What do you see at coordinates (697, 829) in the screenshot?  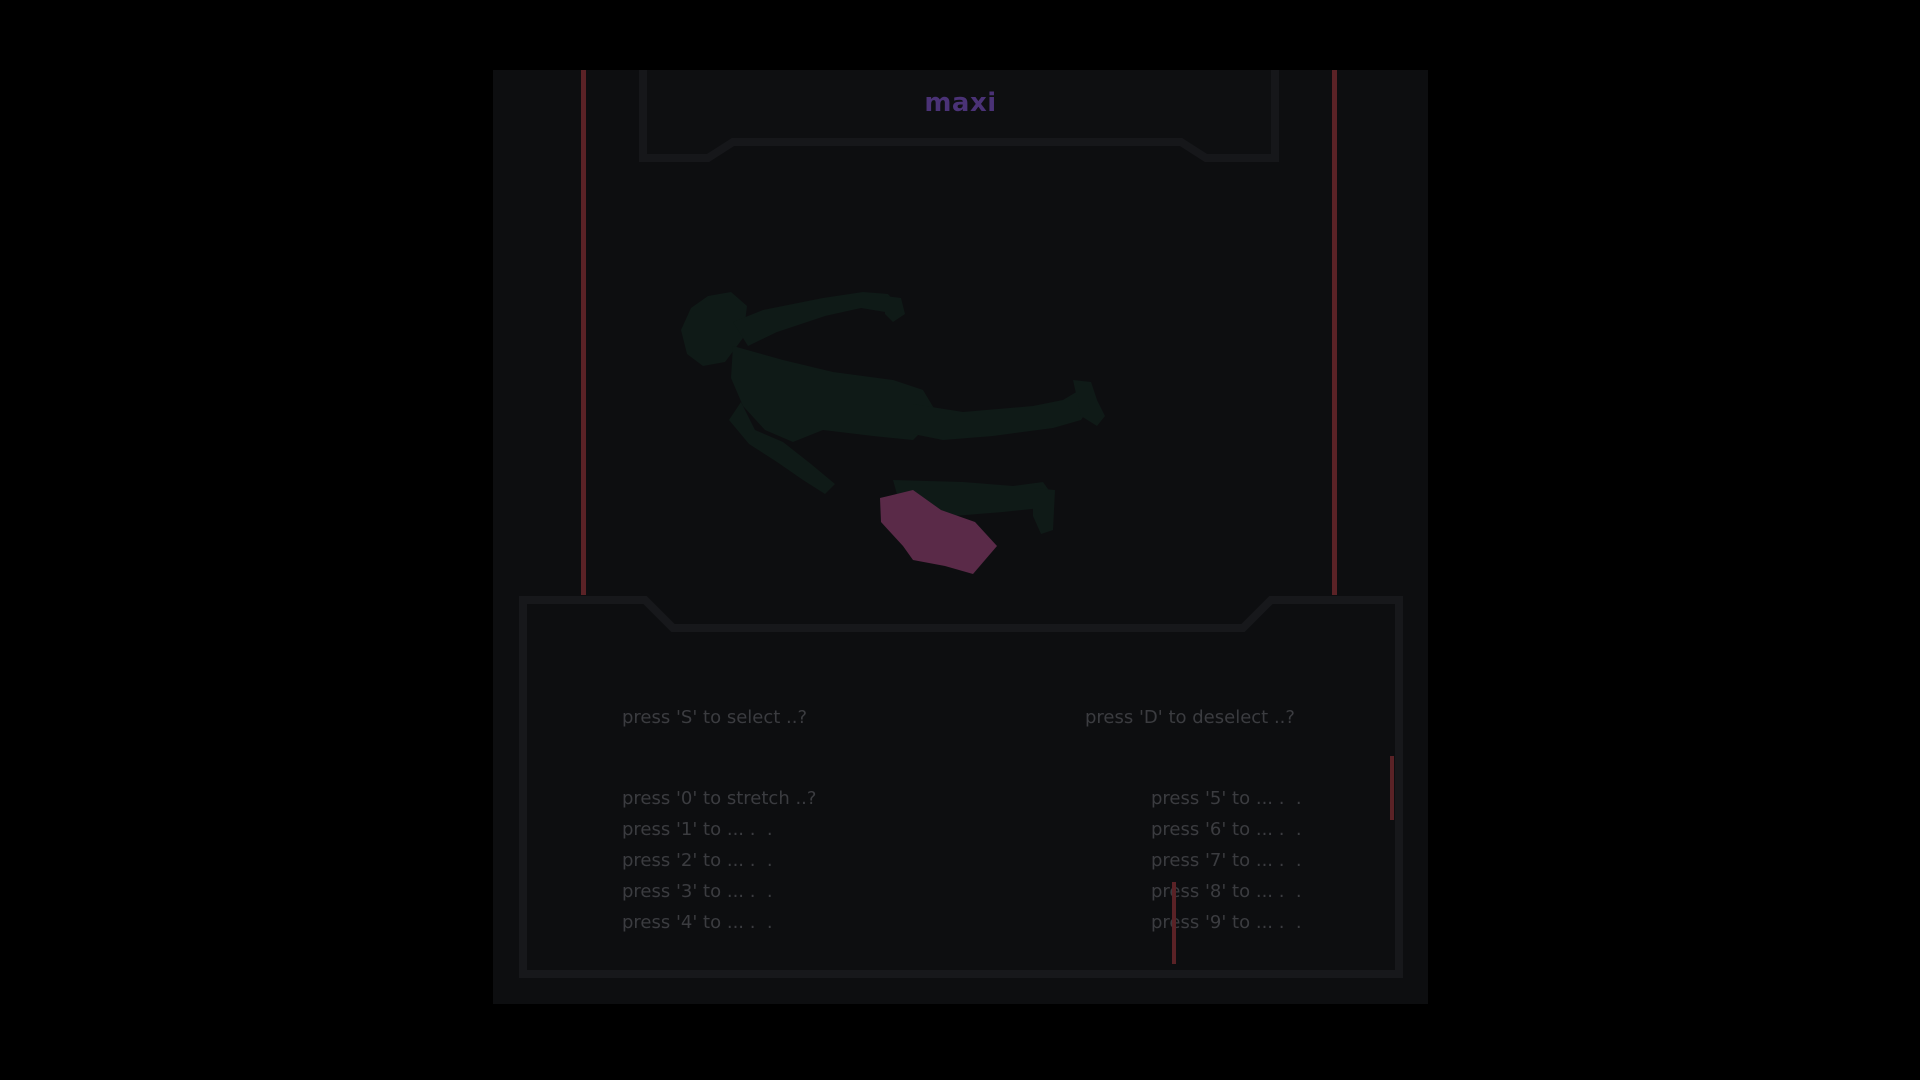 I see `control-line-1: press '1' to ... . .` at bounding box center [697, 829].